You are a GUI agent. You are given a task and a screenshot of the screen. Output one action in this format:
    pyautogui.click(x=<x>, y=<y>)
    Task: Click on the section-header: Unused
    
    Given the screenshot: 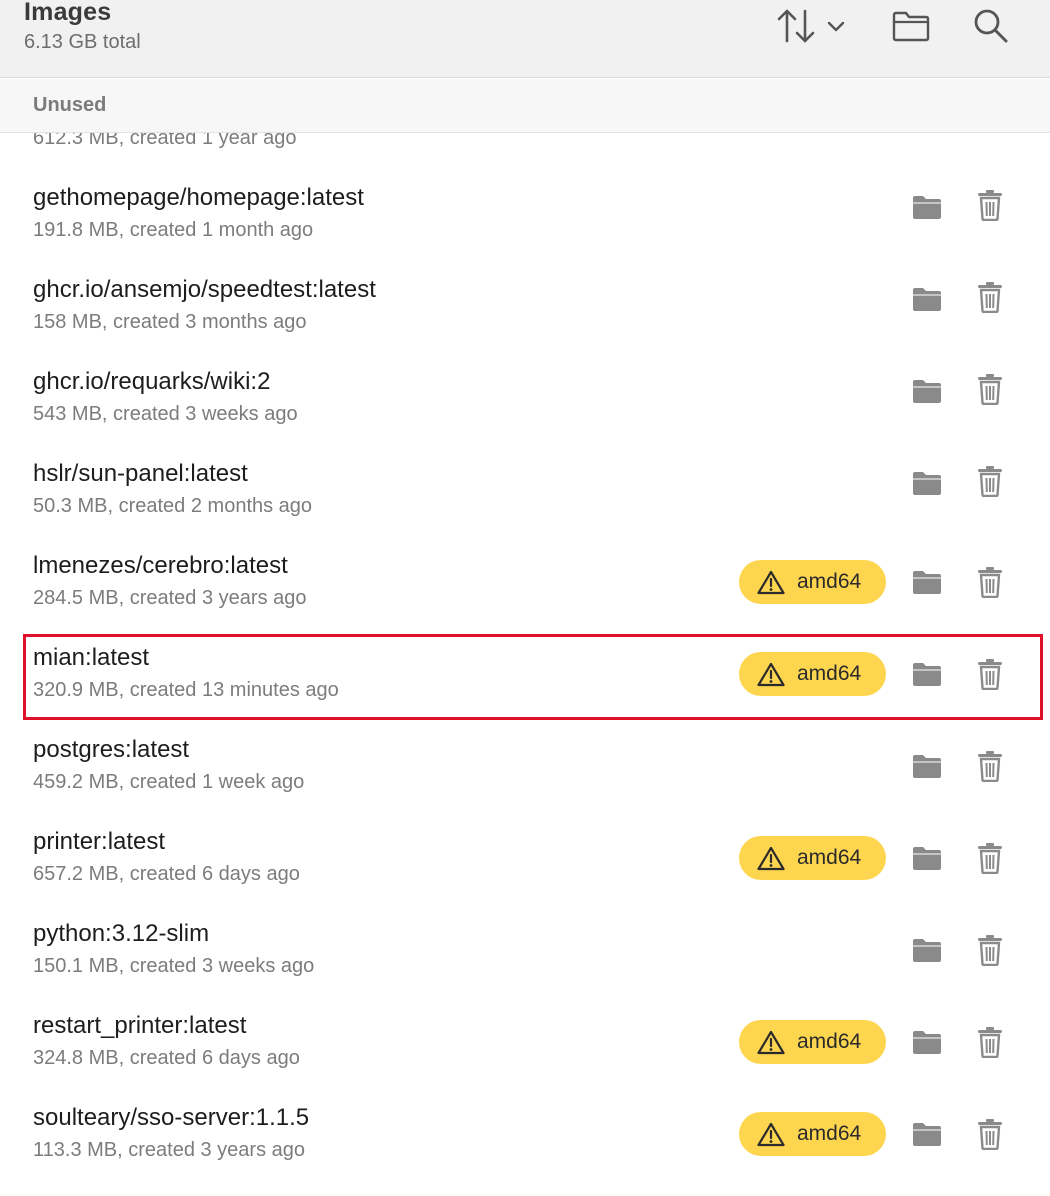 What is the action you would take?
    pyautogui.click(x=525, y=106)
    